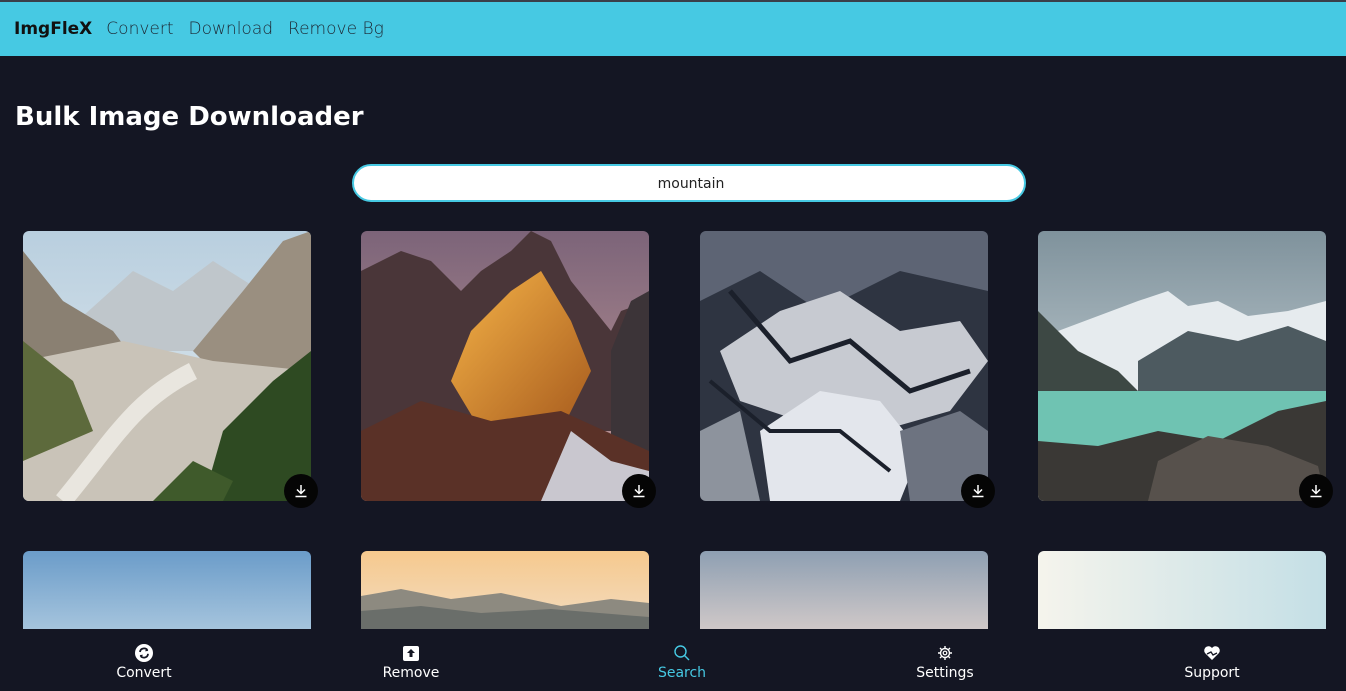 The image size is (1346, 691). What do you see at coordinates (144, 653) in the screenshot?
I see `convert-icon` at bounding box center [144, 653].